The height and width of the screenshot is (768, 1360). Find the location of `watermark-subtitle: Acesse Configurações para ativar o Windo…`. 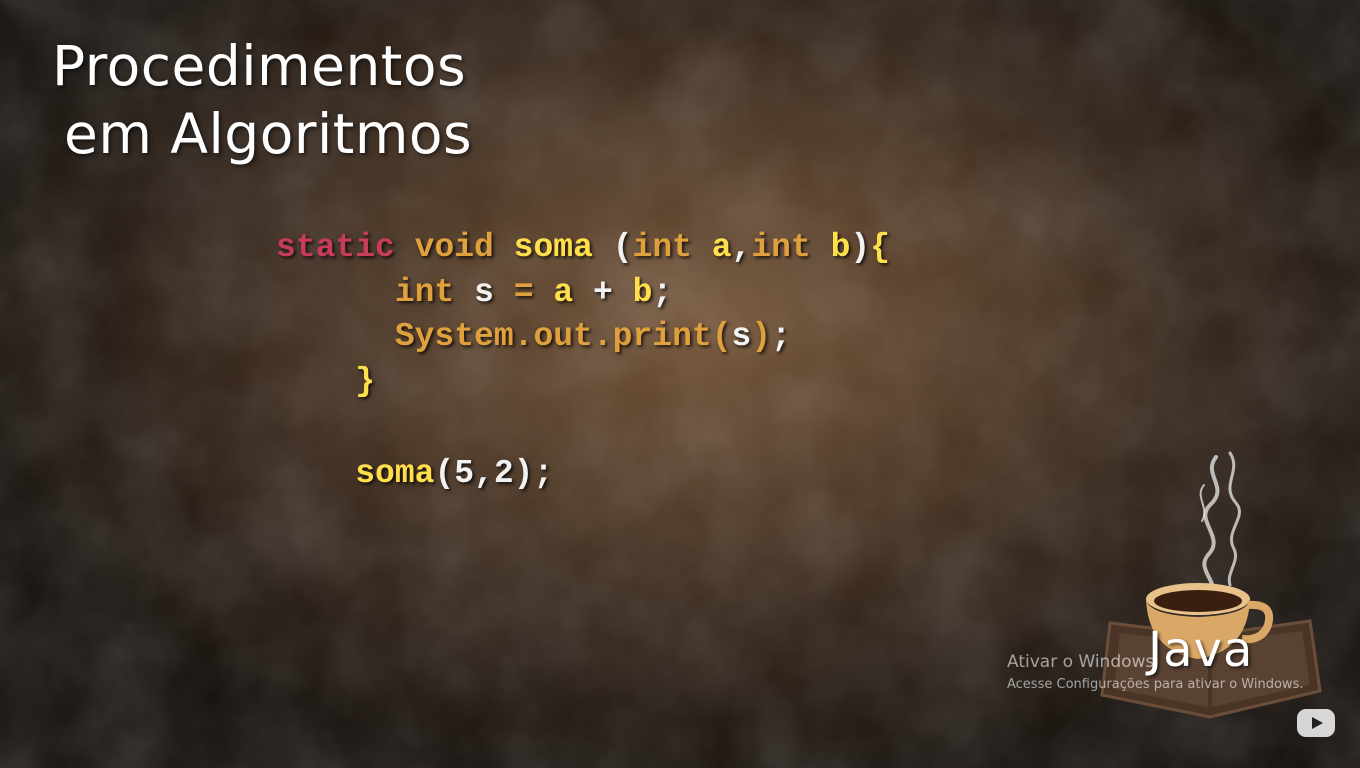

watermark-subtitle: Acesse Configurações para ativar o Windo… is located at coordinates (1155, 684).